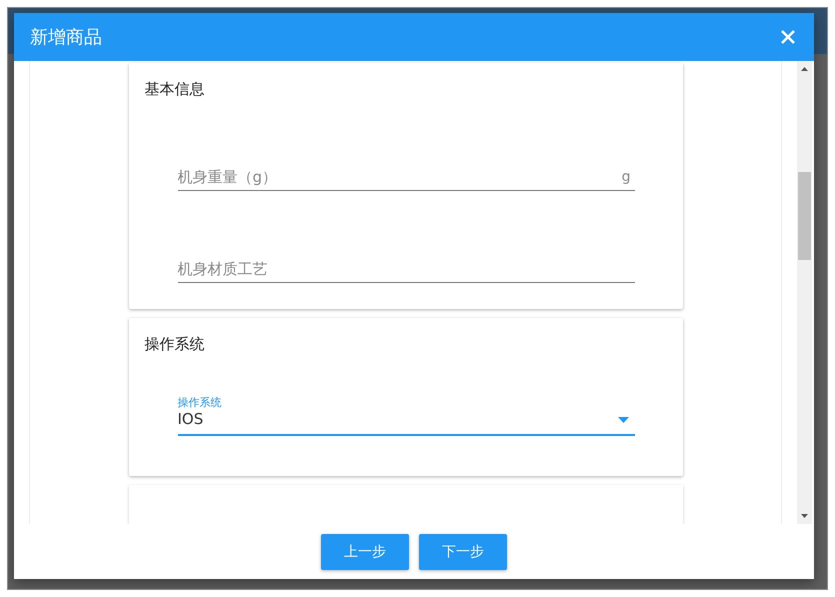 This screenshot has width=835, height=597. Describe the element at coordinates (804, 69) in the screenshot. I see `scroll-up-icon` at that location.